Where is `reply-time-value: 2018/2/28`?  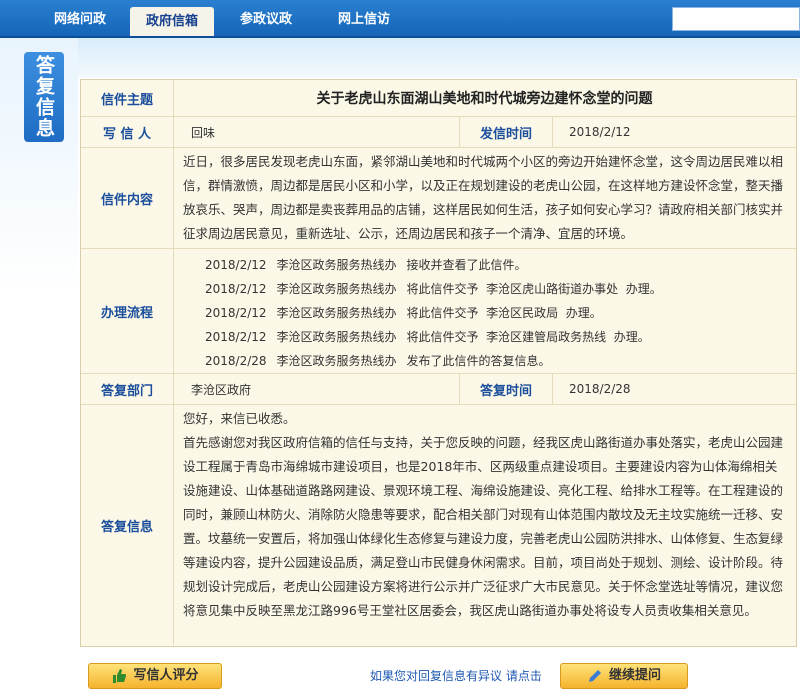
reply-time-value: 2018/2/28 is located at coordinates (600, 389).